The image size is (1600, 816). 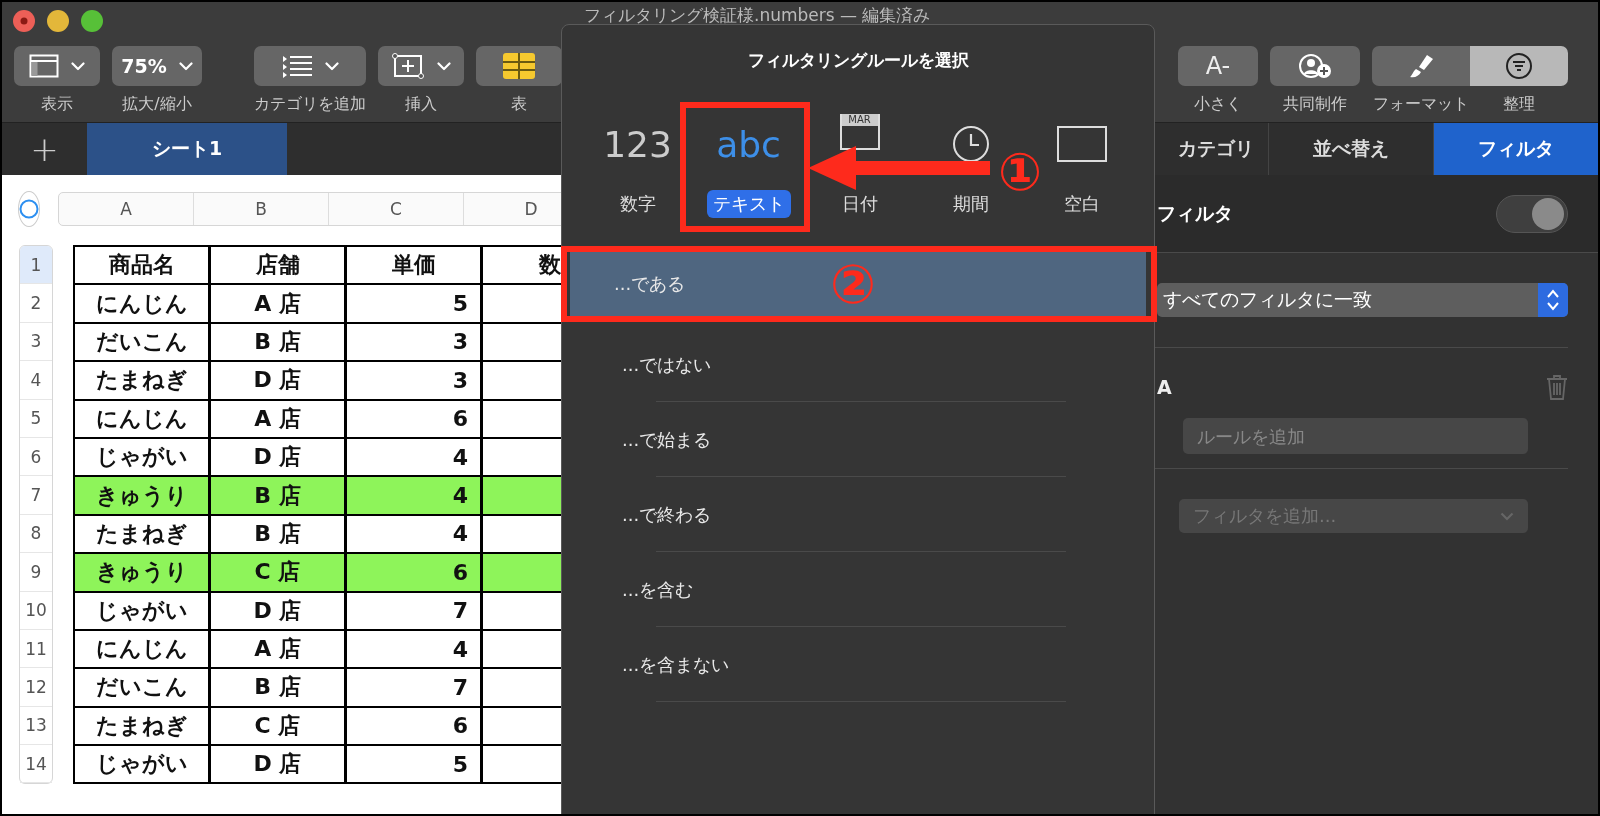 What do you see at coordinates (1315, 104) in the screenshot?
I see `toolbar-label: 共同制作` at bounding box center [1315, 104].